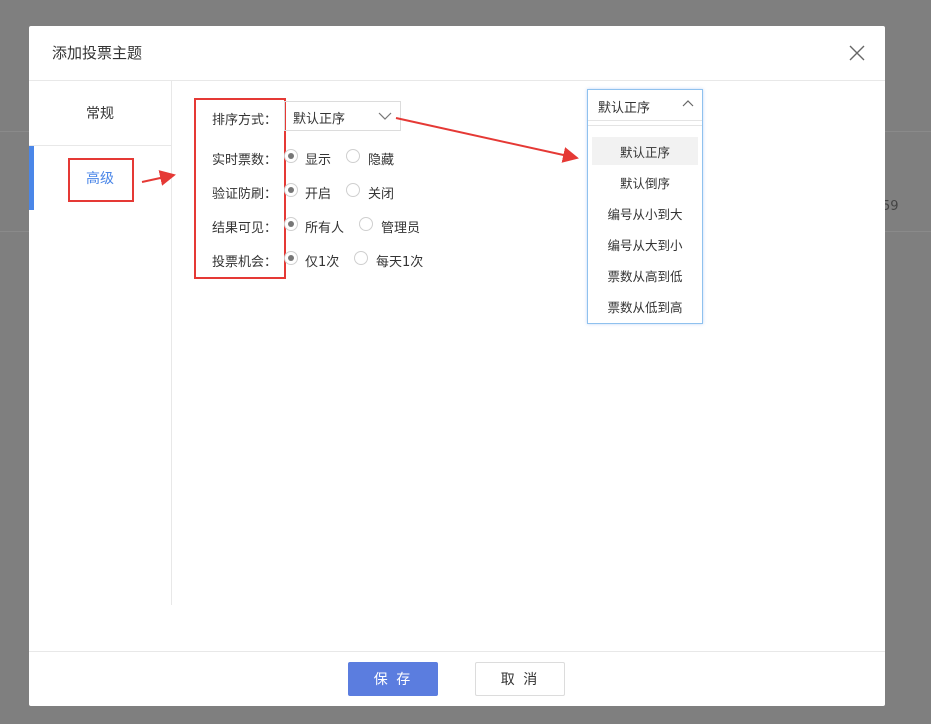 Image resolution: width=931 pixels, height=724 pixels. What do you see at coordinates (100, 113) in the screenshot?
I see `tab-general: 常规` at bounding box center [100, 113].